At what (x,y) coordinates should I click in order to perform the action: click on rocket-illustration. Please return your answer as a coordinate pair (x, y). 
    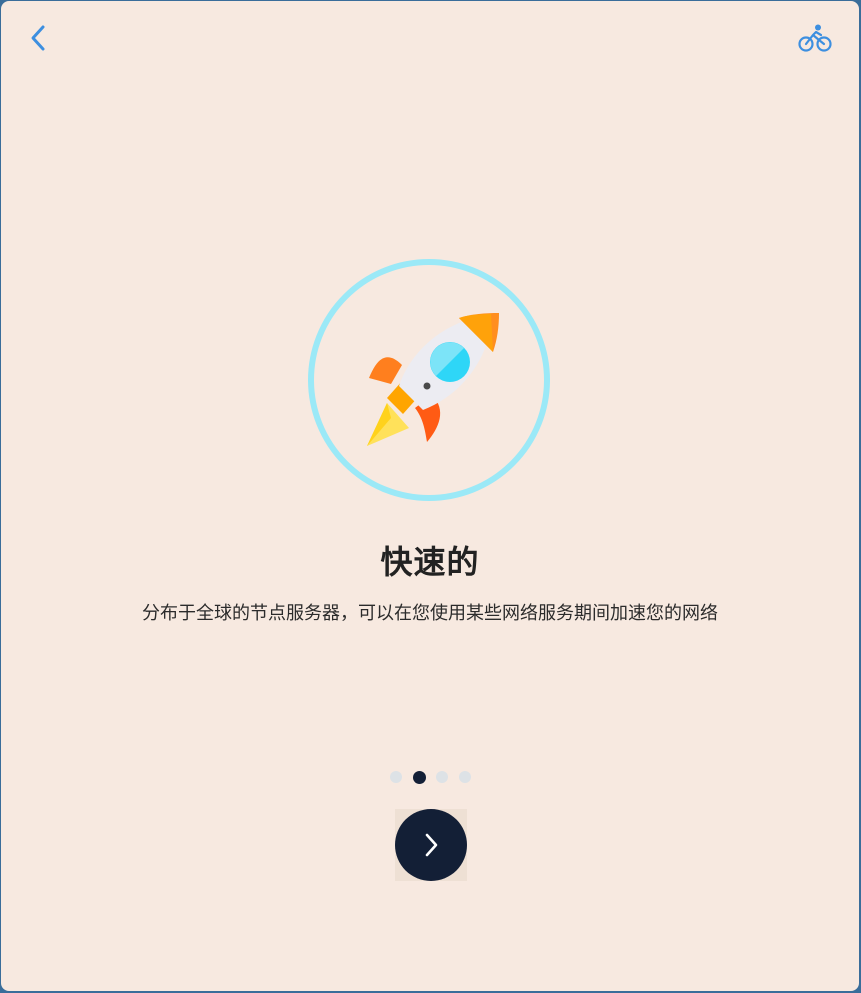
    Looking at the image, I should click on (429, 380).